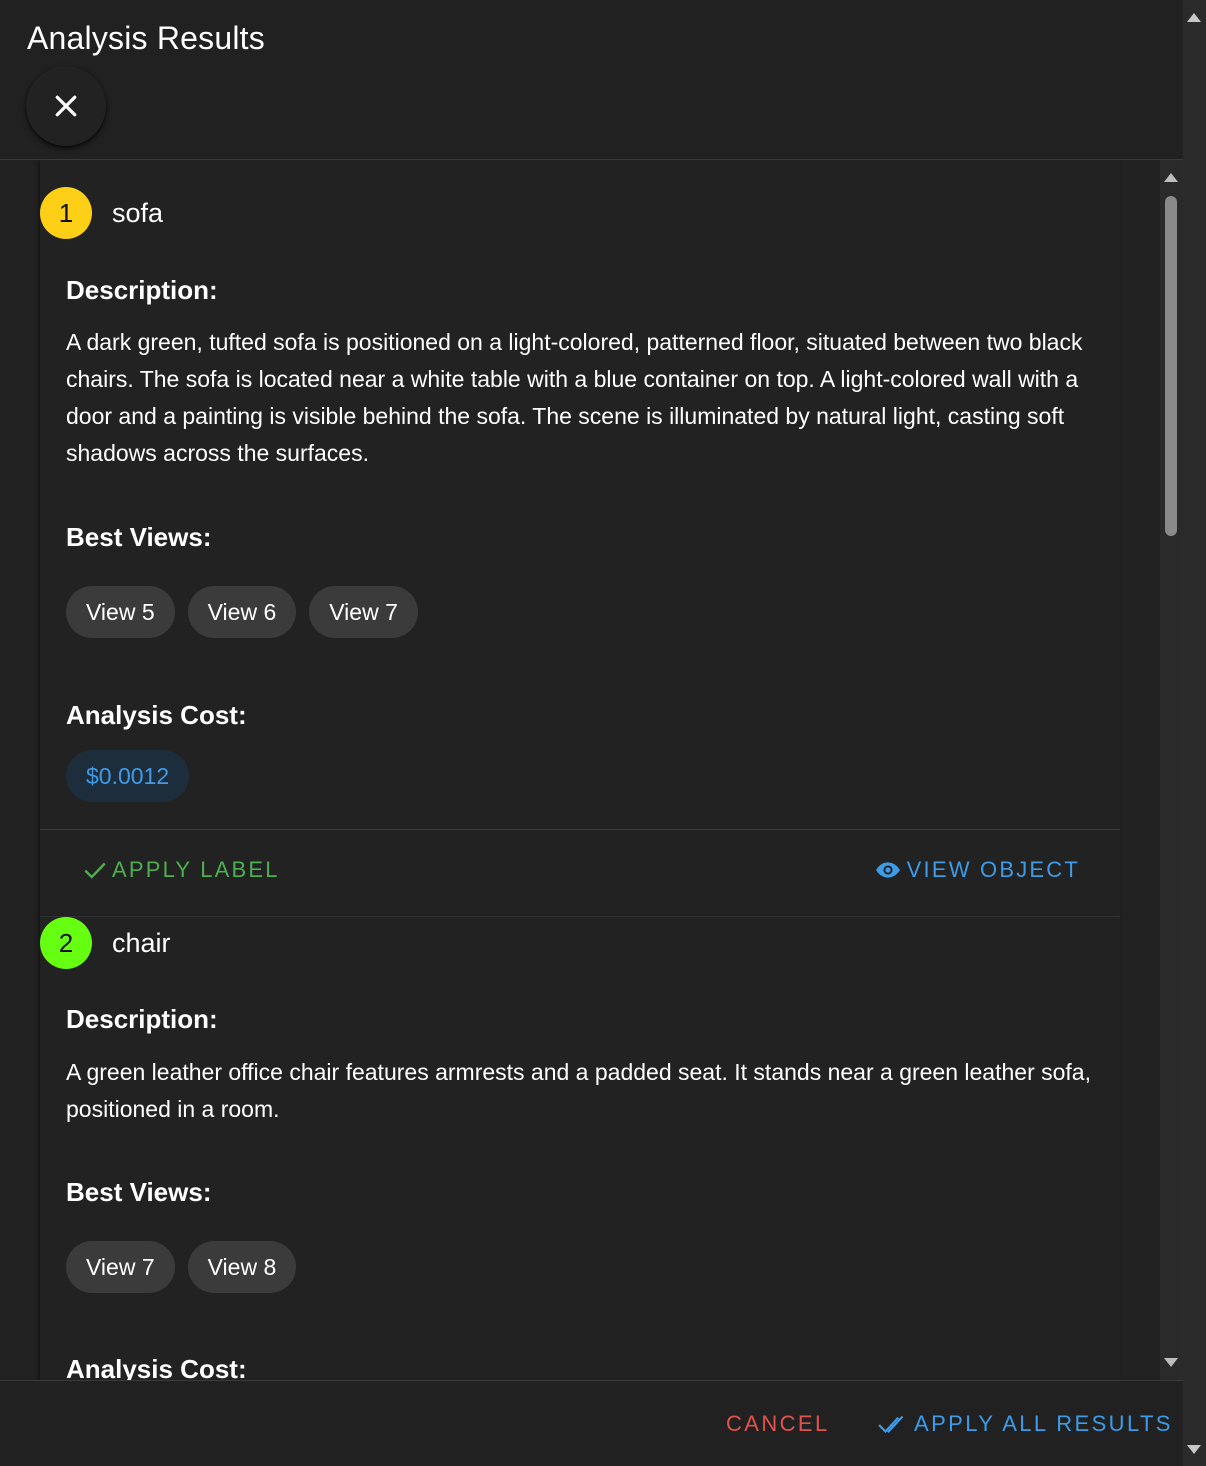  I want to click on cancel-label: CANCEL, so click(778, 1423).